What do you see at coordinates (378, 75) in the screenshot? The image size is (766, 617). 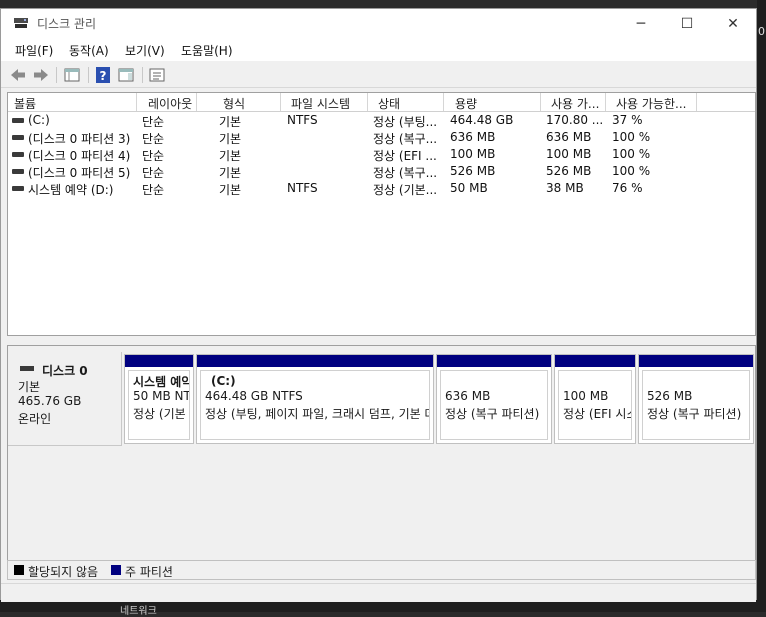 I see `toolbar: ?` at bounding box center [378, 75].